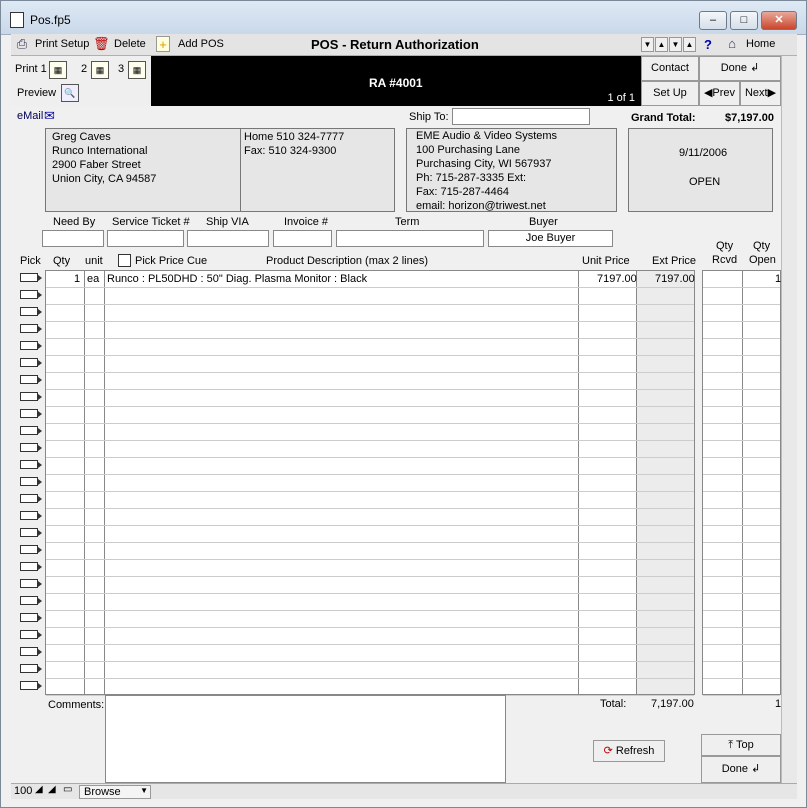 The width and height of the screenshot is (807, 808). What do you see at coordinates (302, 238) in the screenshot?
I see `invoice-field` at bounding box center [302, 238].